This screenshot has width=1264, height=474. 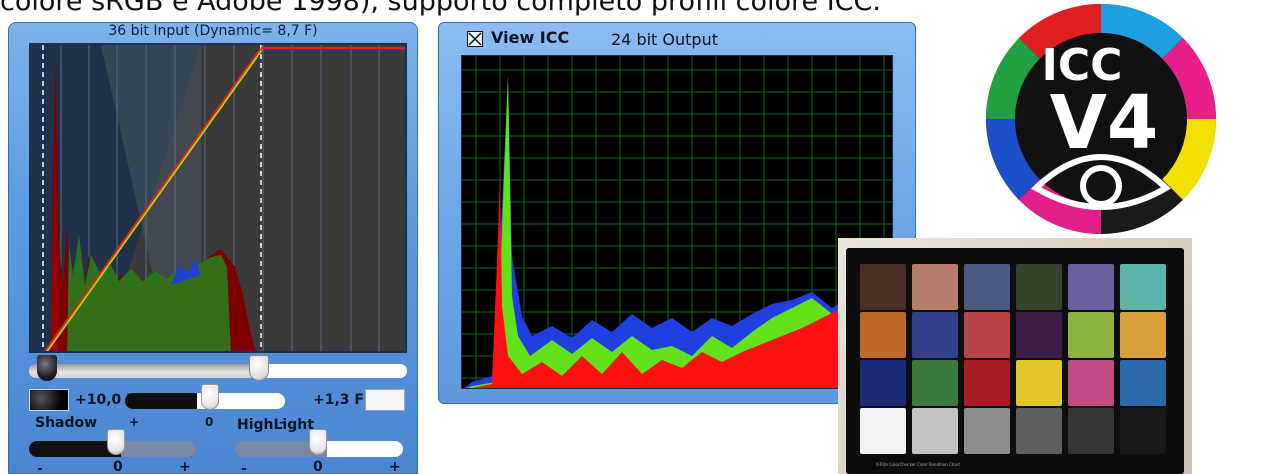 I want to click on logo-v4-text: V4, so click(x=1104, y=123).